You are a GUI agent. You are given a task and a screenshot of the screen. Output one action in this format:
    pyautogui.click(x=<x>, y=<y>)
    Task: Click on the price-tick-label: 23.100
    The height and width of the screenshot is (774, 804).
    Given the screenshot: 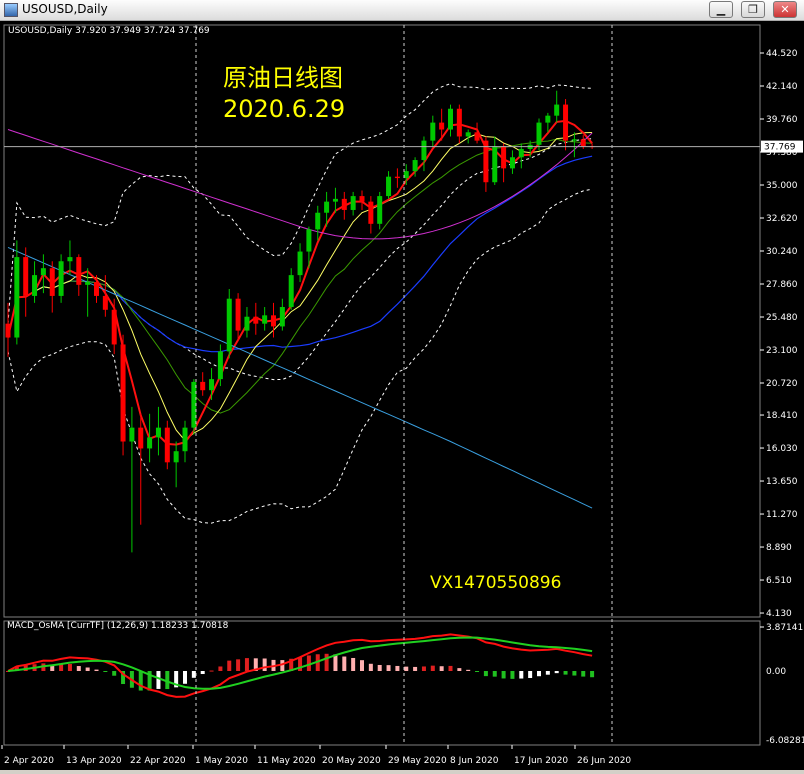 What is the action you would take?
    pyautogui.click(x=782, y=351)
    